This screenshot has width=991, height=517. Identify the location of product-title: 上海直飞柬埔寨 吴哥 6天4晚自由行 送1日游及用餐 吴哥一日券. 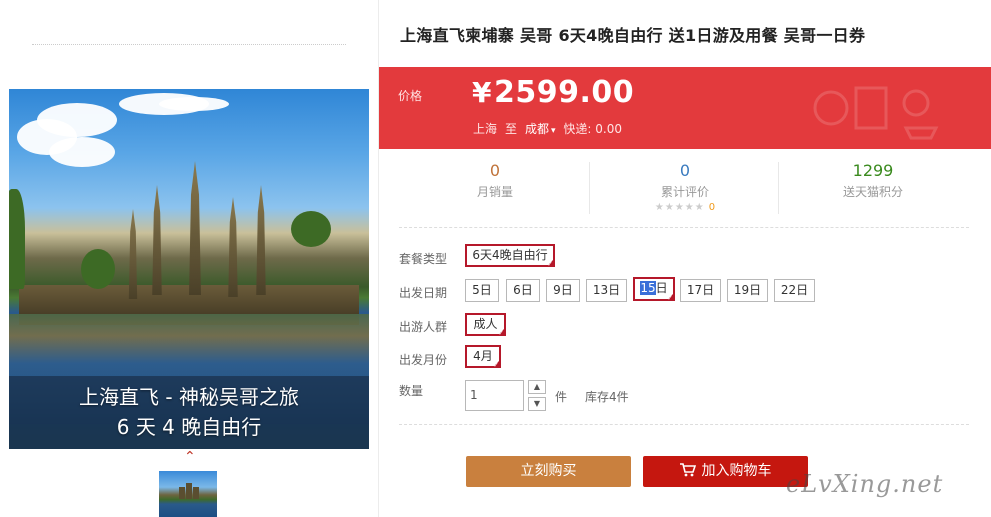
(633, 35).